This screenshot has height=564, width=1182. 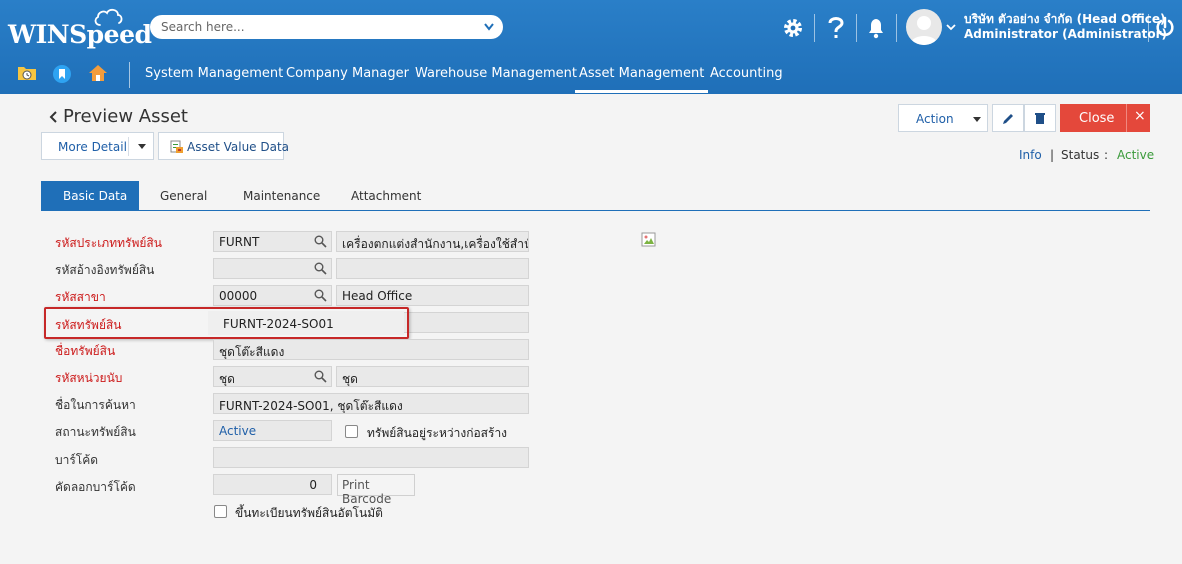 What do you see at coordinates (238, 296) in the screenshot?
I see `branch-code-value: 00000` at bounding box center [238, 296].